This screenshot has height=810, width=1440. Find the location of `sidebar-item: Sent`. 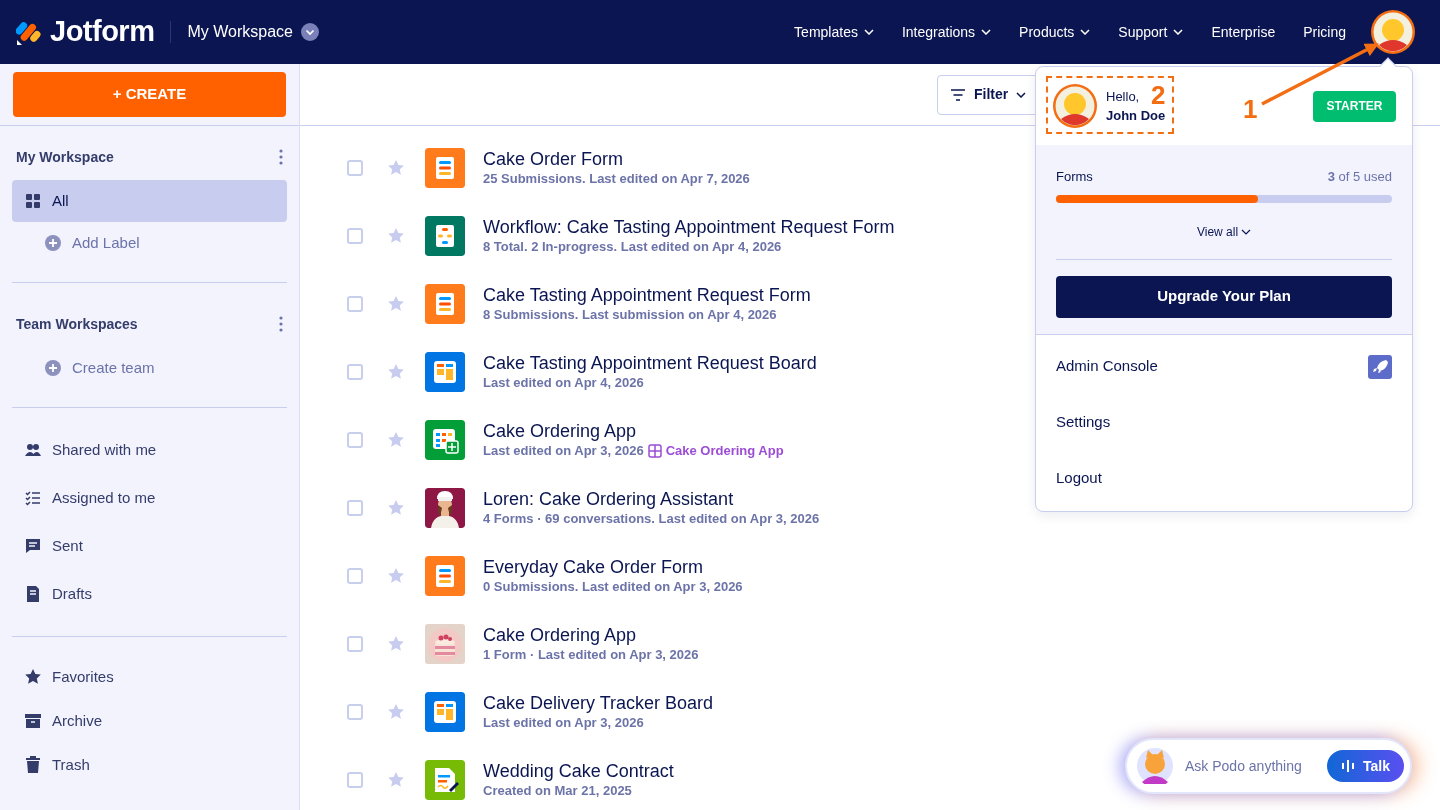

sidebar-item: Sent is located at coordinates (149, 546).